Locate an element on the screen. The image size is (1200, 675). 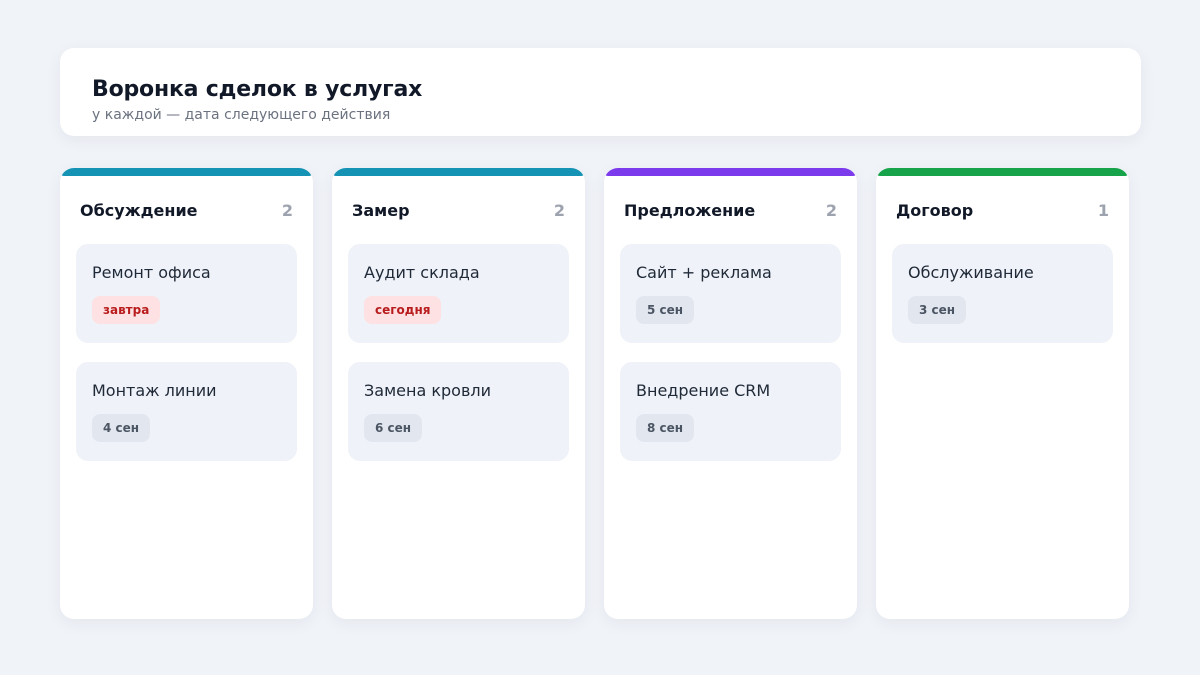
column-title: Обсуждение is located at coordinates (139, 210).